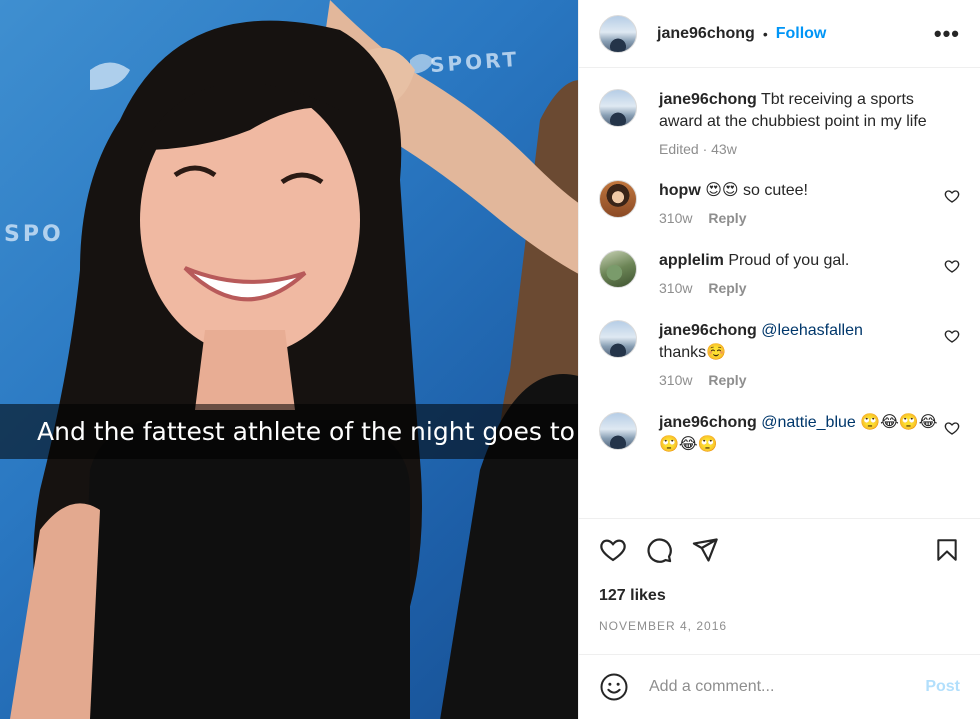  Describe the element at coordinates (801, 34) in the screenshot. I see `follow-button: Follow` at that location.